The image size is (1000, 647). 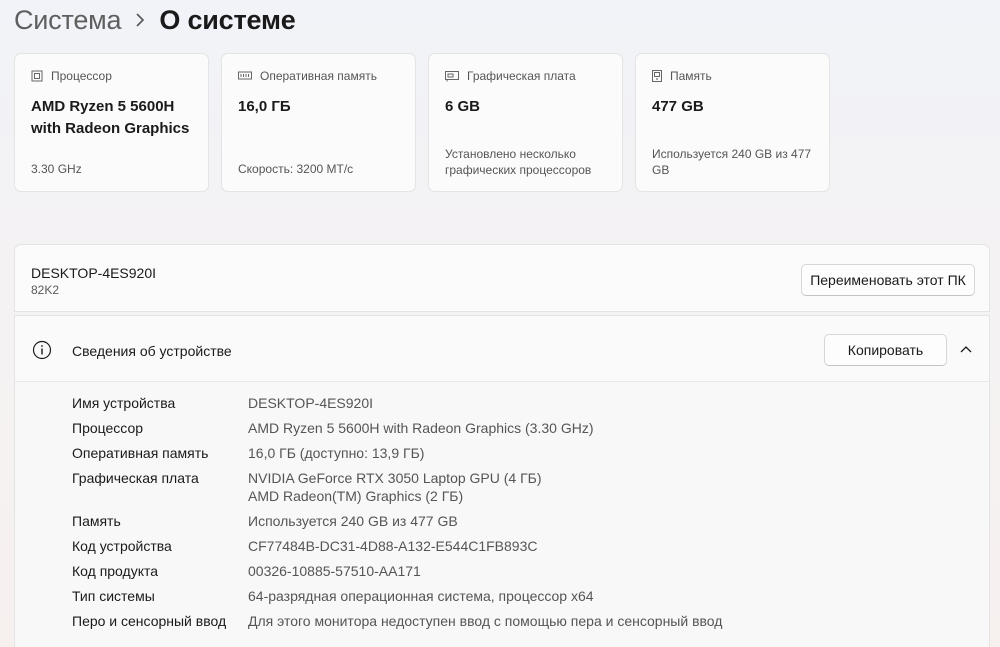 What do you see at coordinates (502, 349) in the screenshot?
I see `device-specs-header: Сведения об устройстве Копировать` at bounding box center [502, 349].